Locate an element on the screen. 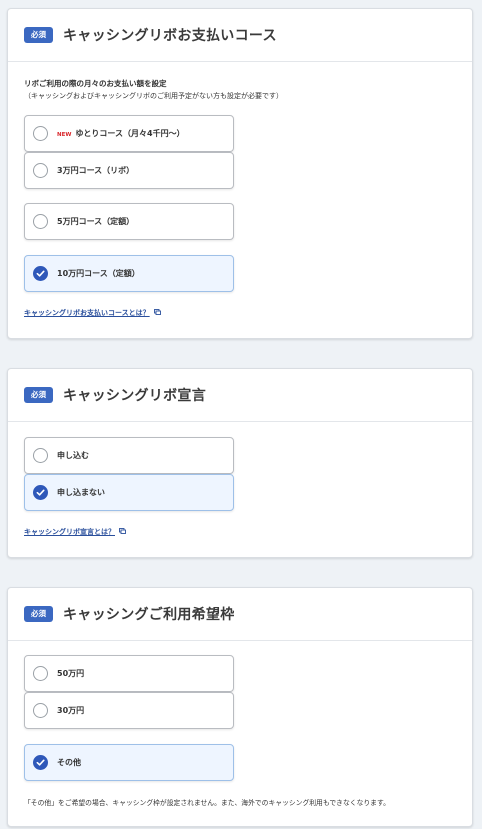  option-yutori-course: NEW ゆとりコース（月々4千円〜） is located at coordinates (129, 133).